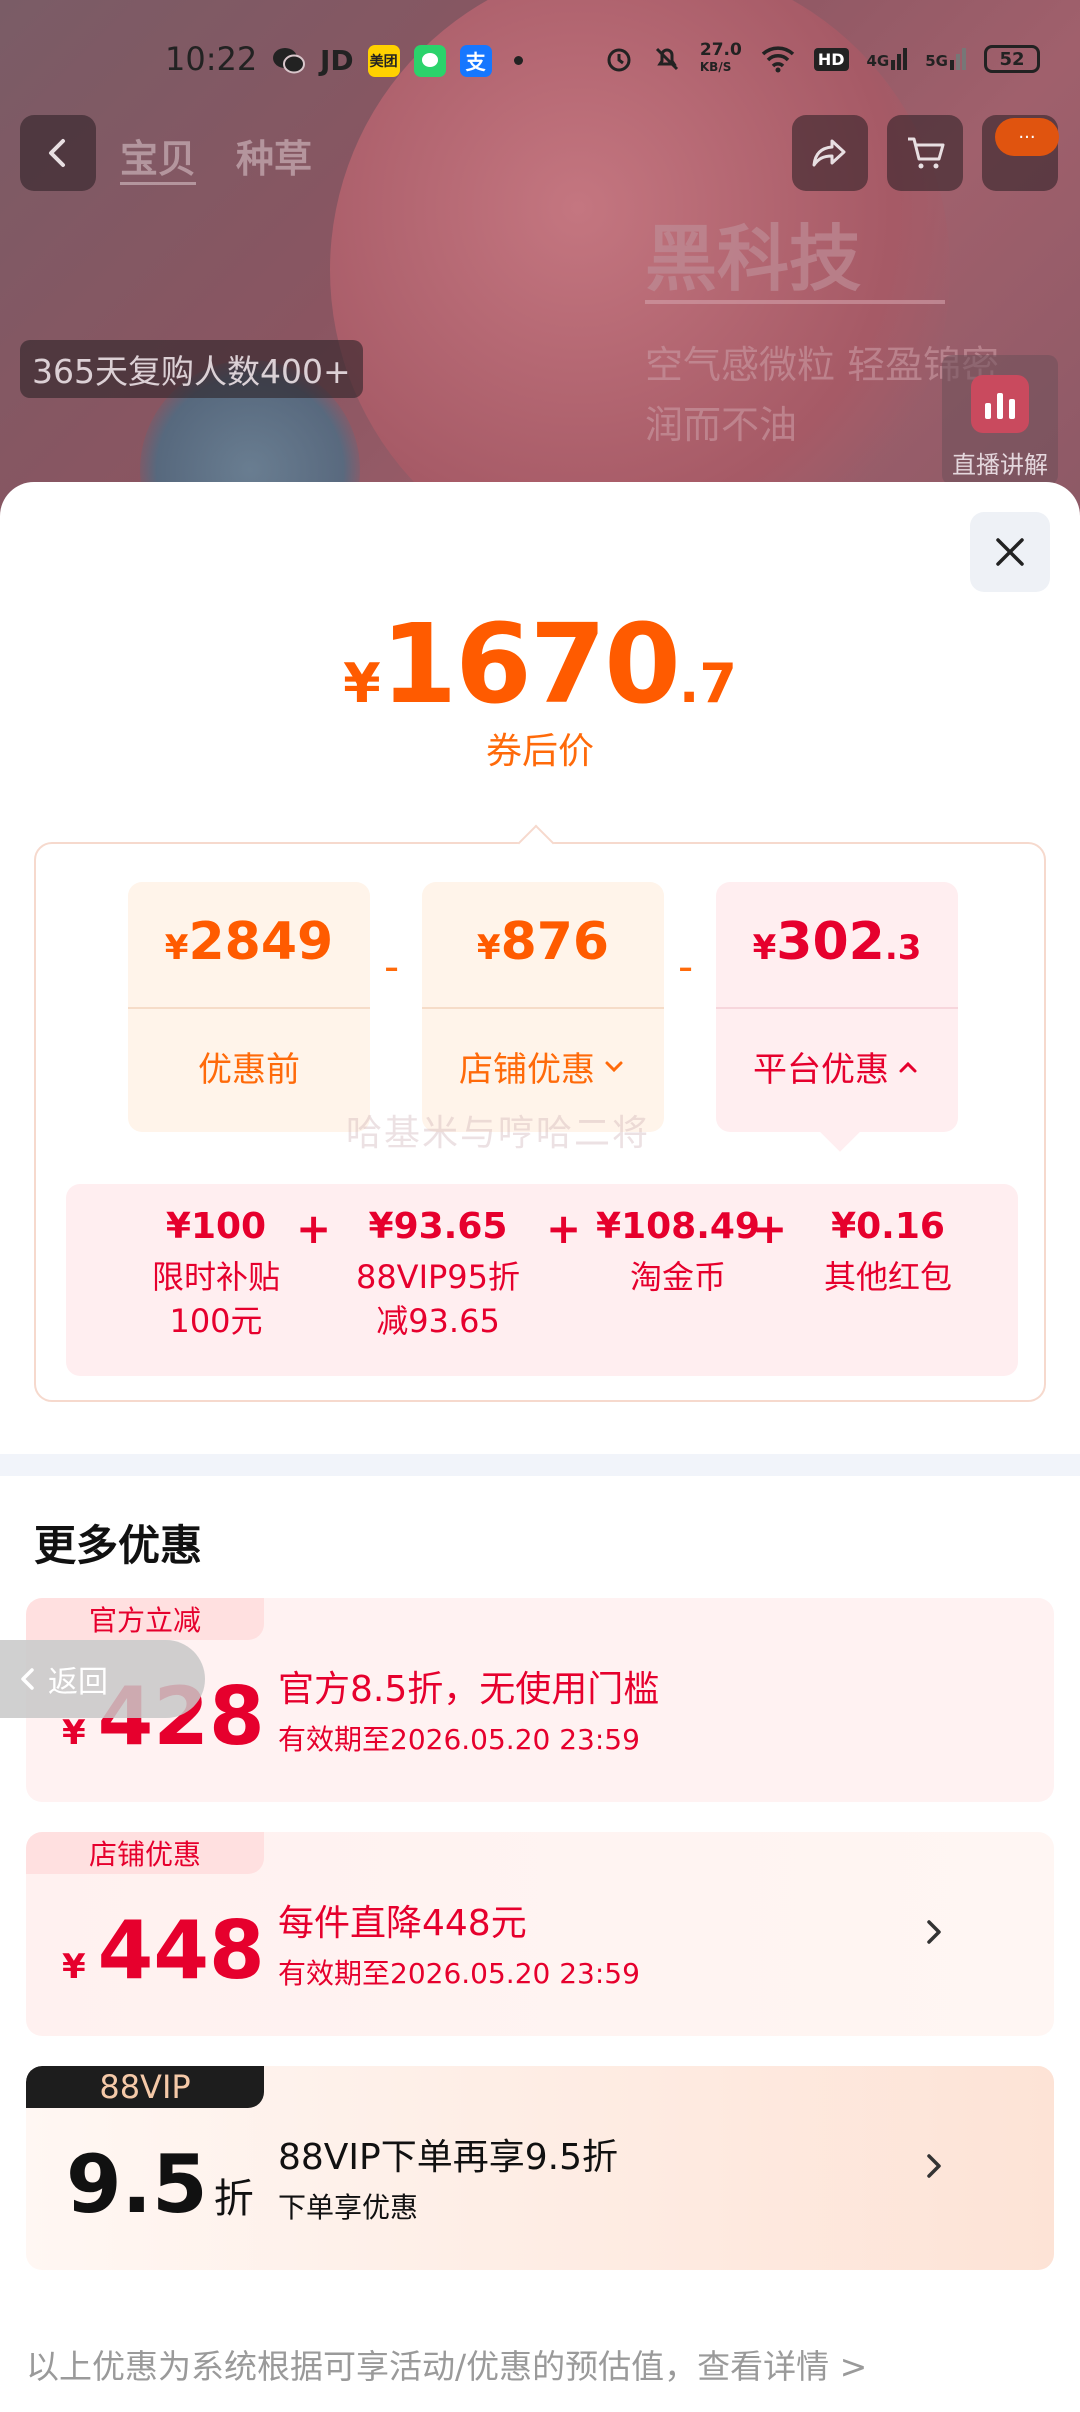 This screenshot has width=1080, height=2412. Describe the element at coordinates (216, 1226) in the screenshot. I see `platform-item-value: ¥100` at that location.